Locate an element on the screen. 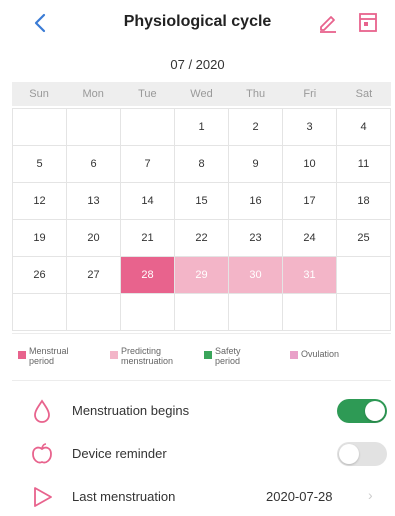 The width and height of the screenshot is (395, 516). last-menstruation-label: Last menstruation is located at coordinates (124, 496).